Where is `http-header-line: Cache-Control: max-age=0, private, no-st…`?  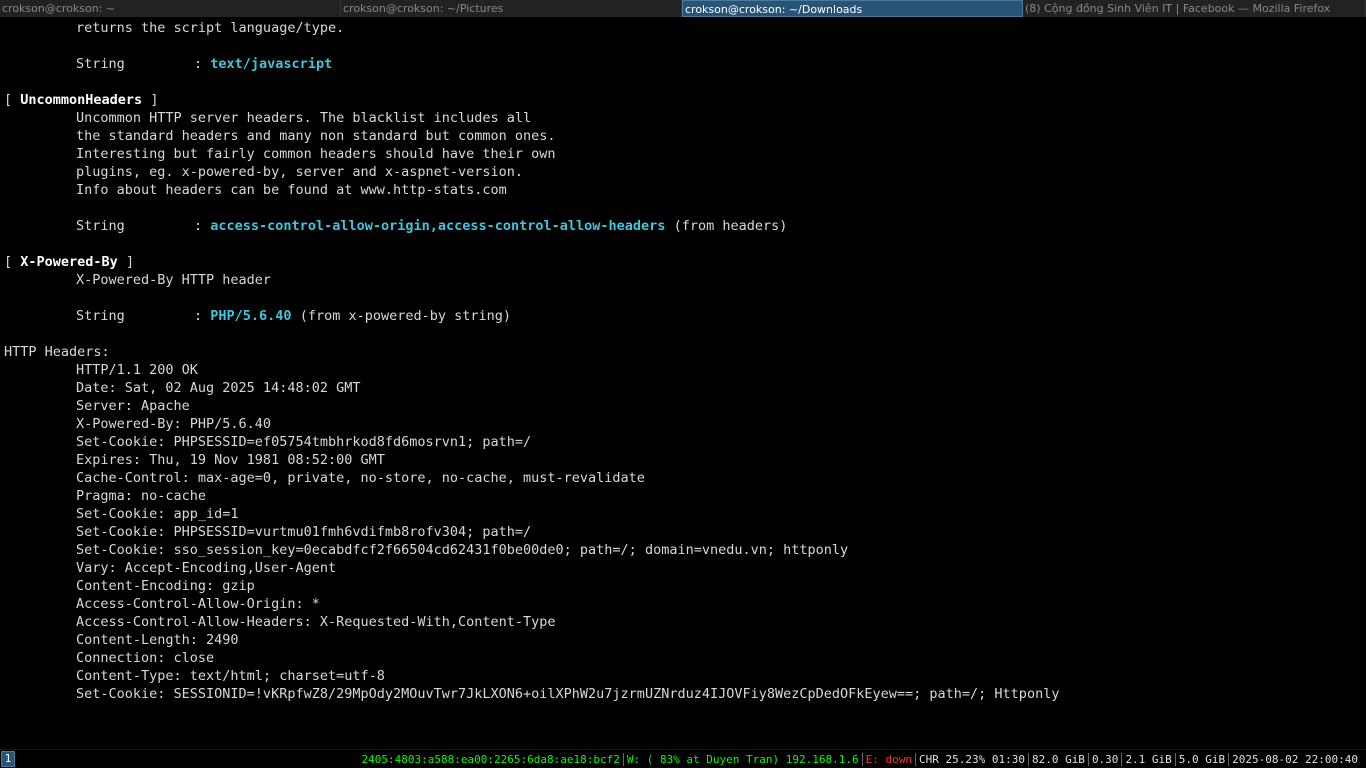
http-header-line: Cache-Control: max-age=0, private, no-st… is located at coordinates (360, 478).